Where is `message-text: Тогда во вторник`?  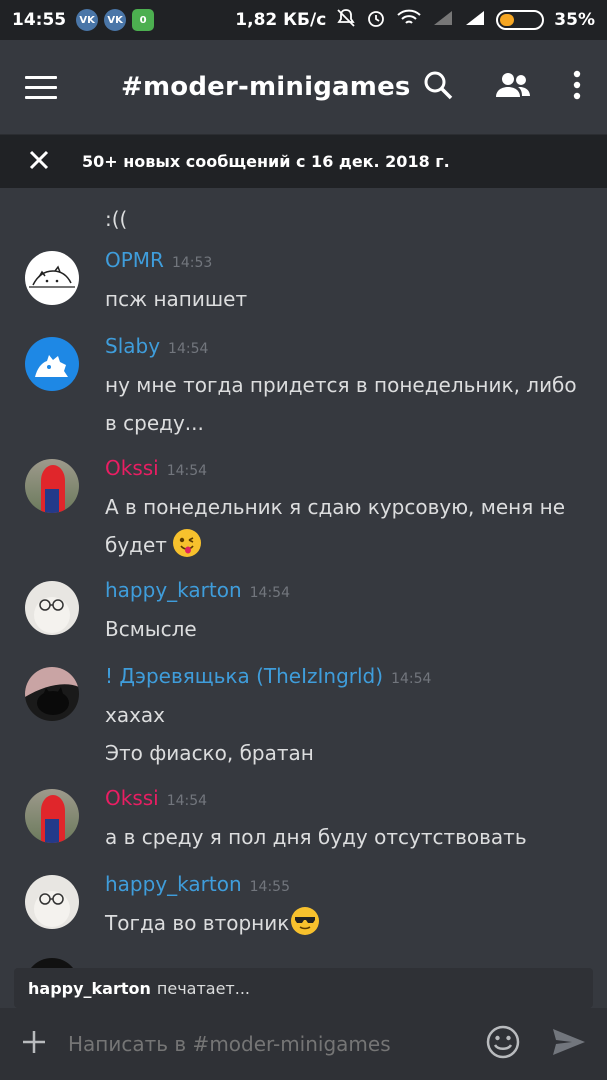 message-text: Тогда во вторник is located at coordinates (345, 923).